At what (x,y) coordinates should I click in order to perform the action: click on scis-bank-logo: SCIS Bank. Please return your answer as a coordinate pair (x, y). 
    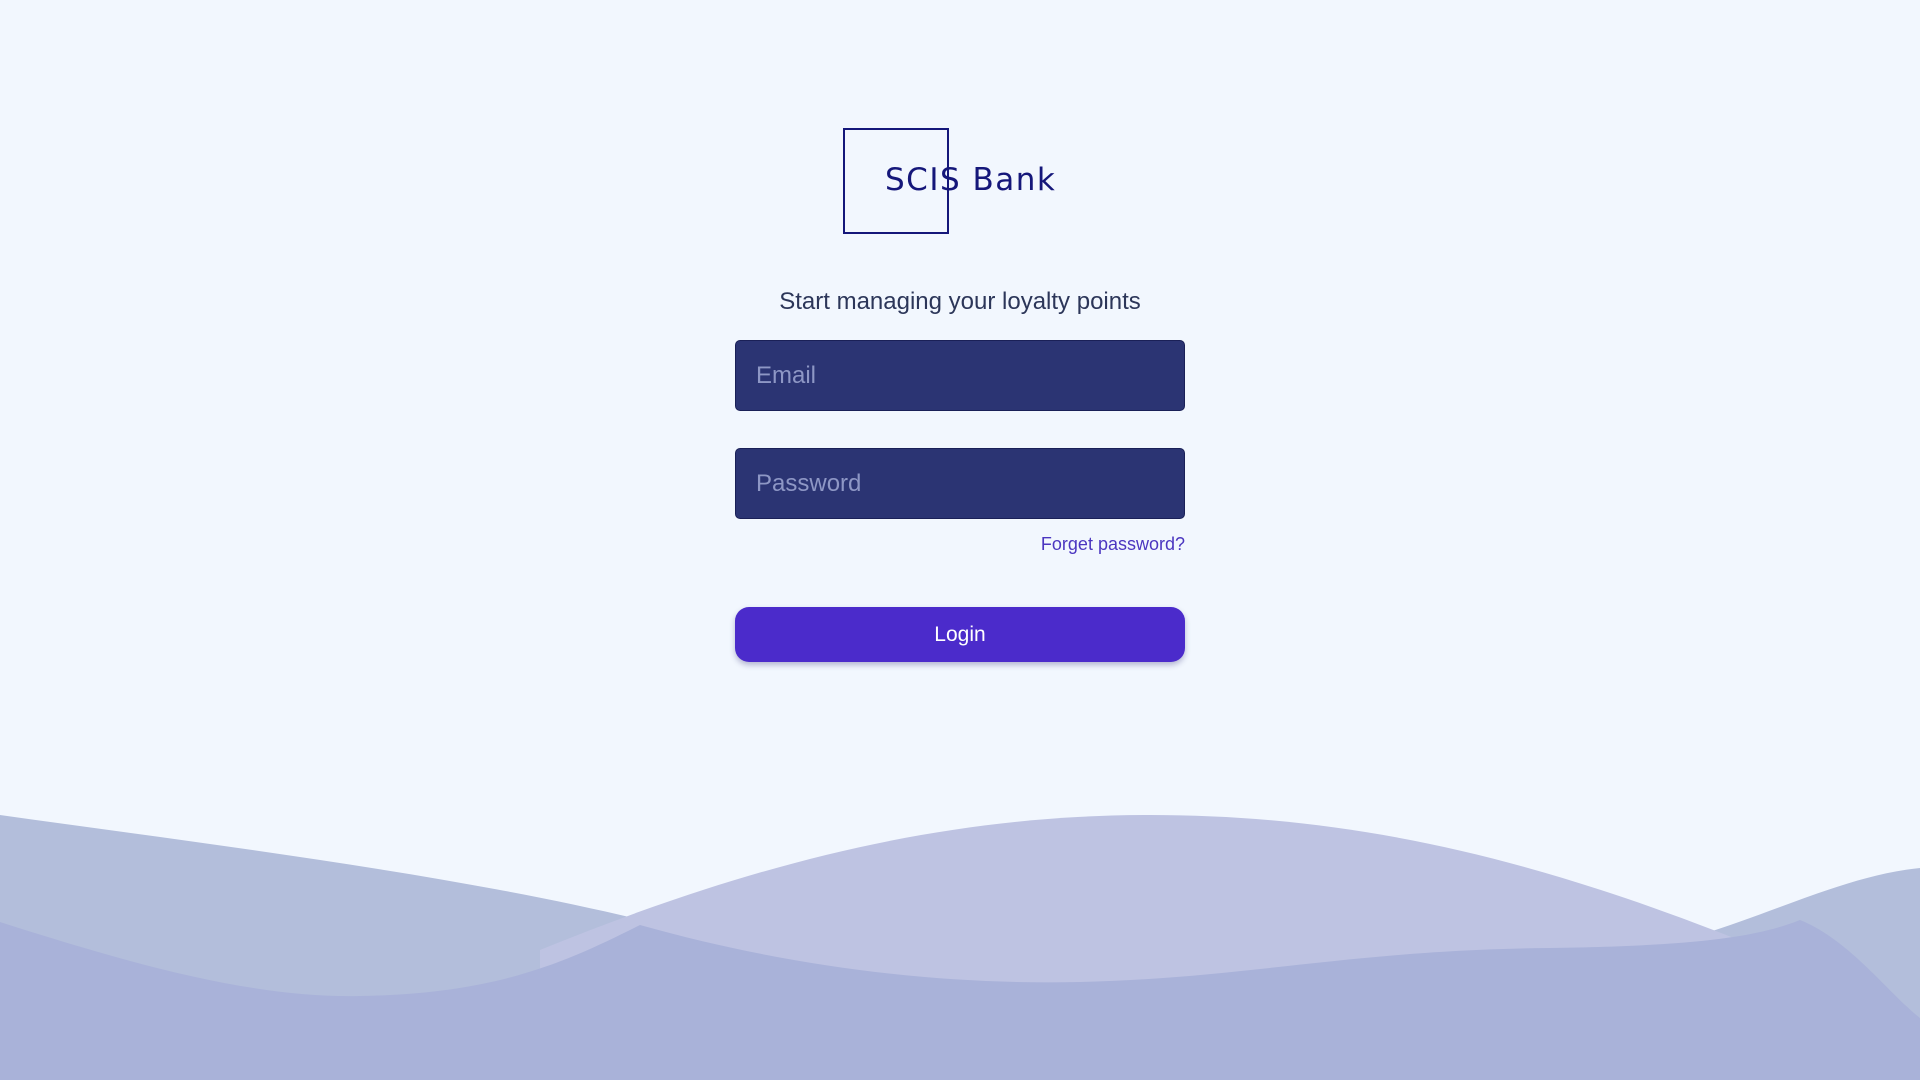
    Looking at the image, I should click on (949, 181).